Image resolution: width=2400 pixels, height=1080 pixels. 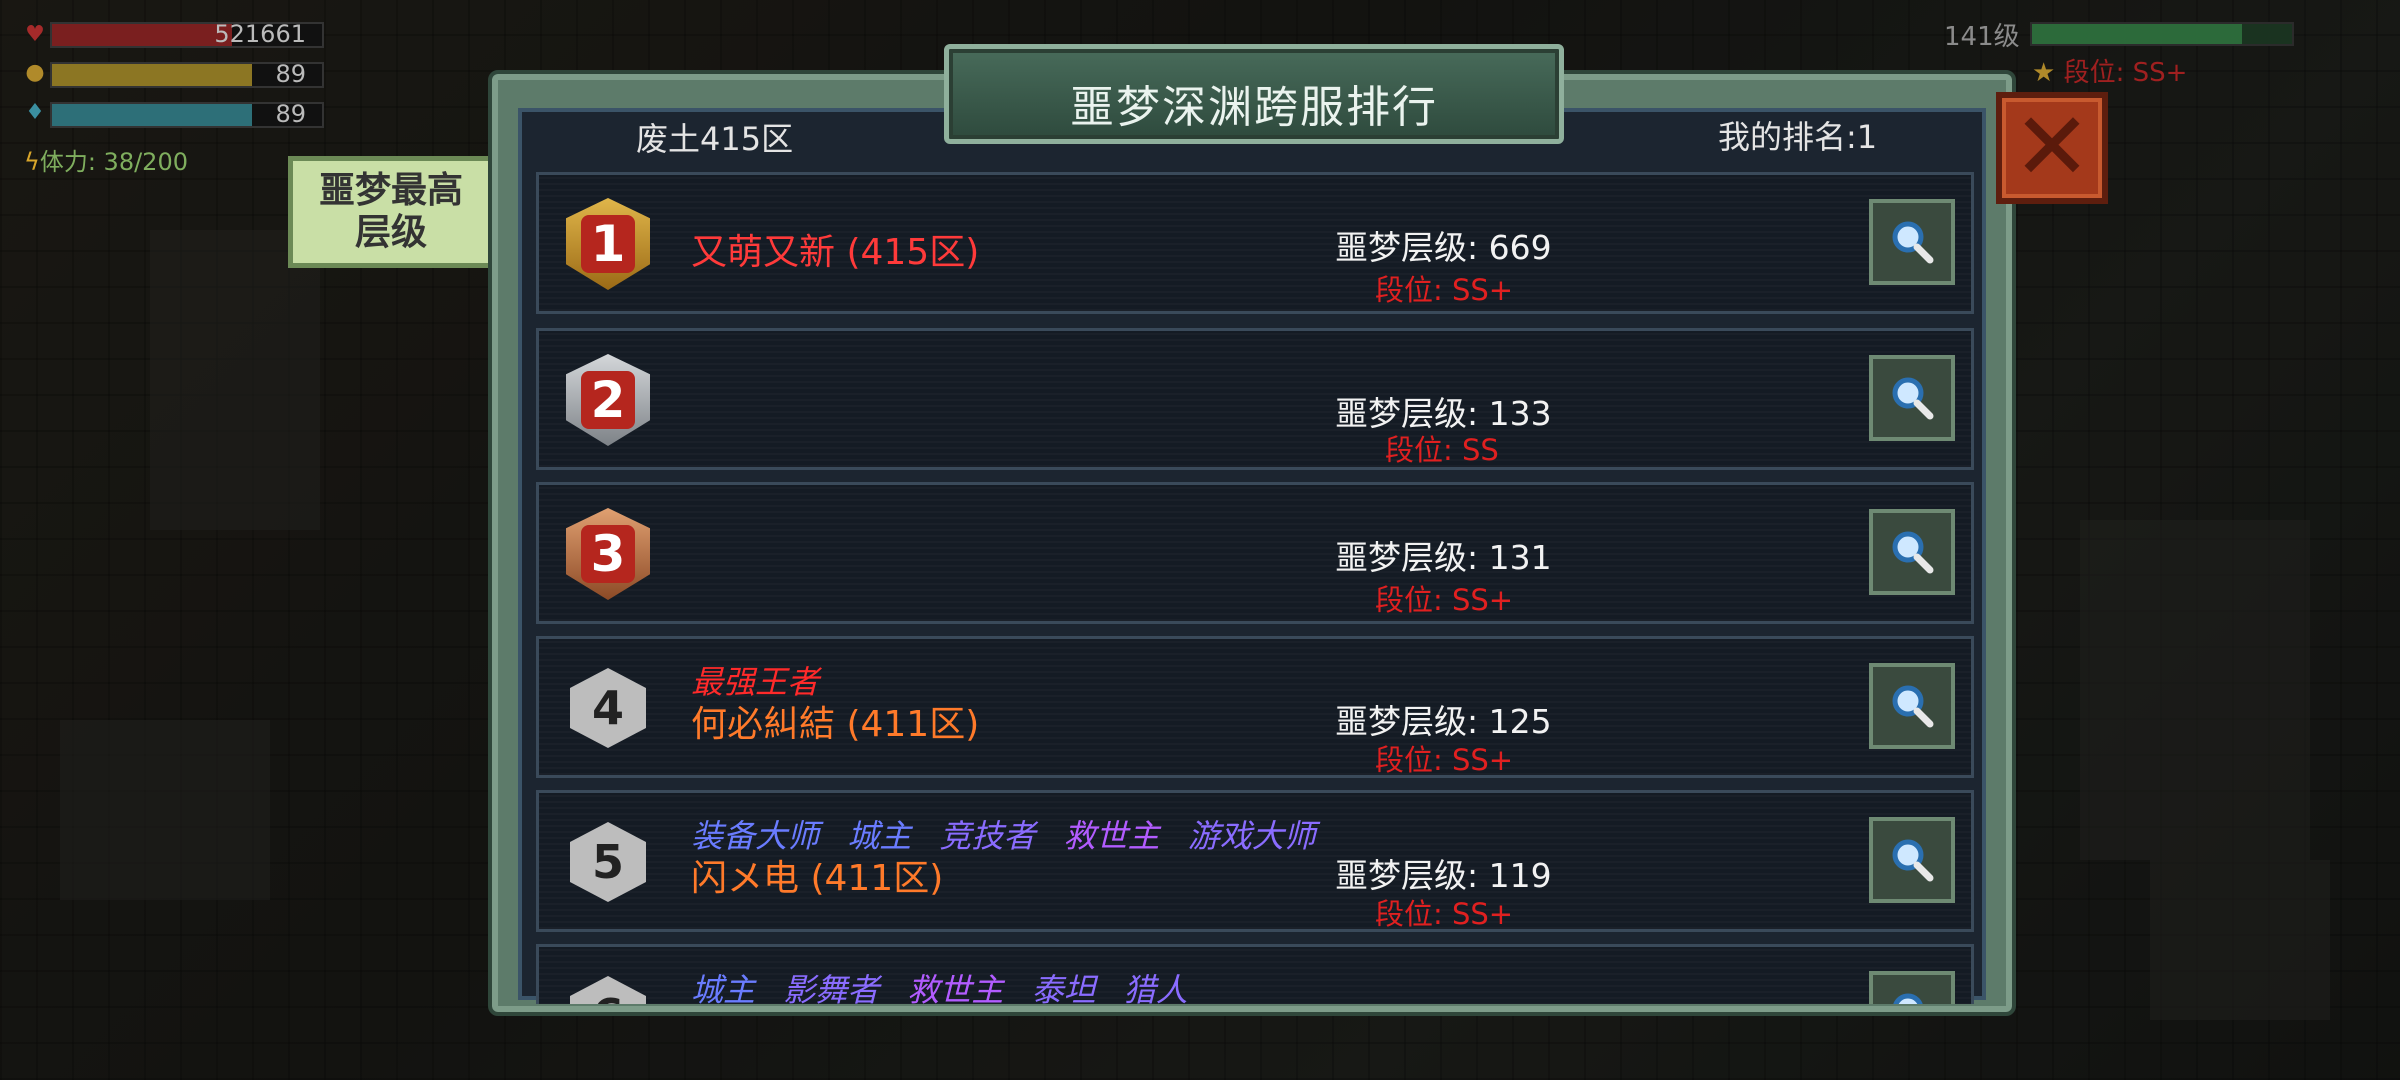 I want to click on my-rank-label: 我的排名:1, so click(x=1798, y=137).